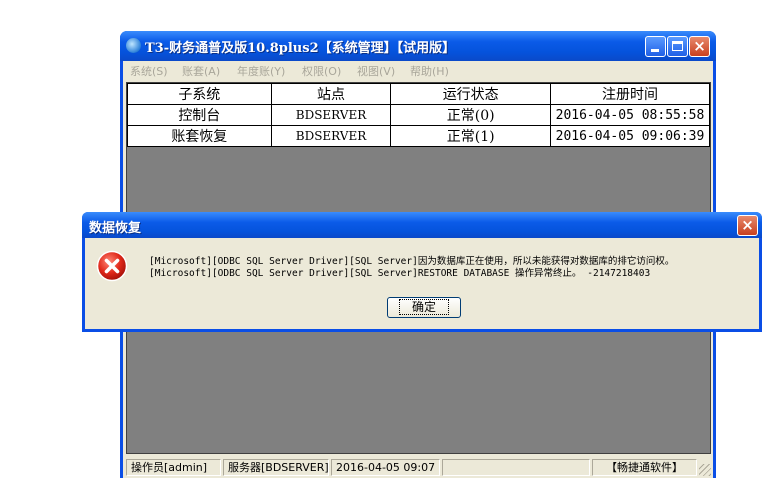 Image resolution: width=783 pixels, height=485 pixels. What do you see at coordinates (201, 71) in the screenshot?
I see `menu-account: 账套(A)` at bounding box center [201, 71].